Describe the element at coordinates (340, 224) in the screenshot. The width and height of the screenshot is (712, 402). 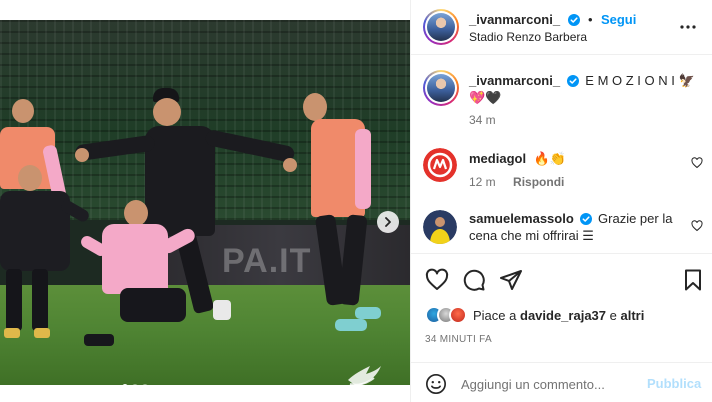
I see `player-right-orange-bib` at that location.